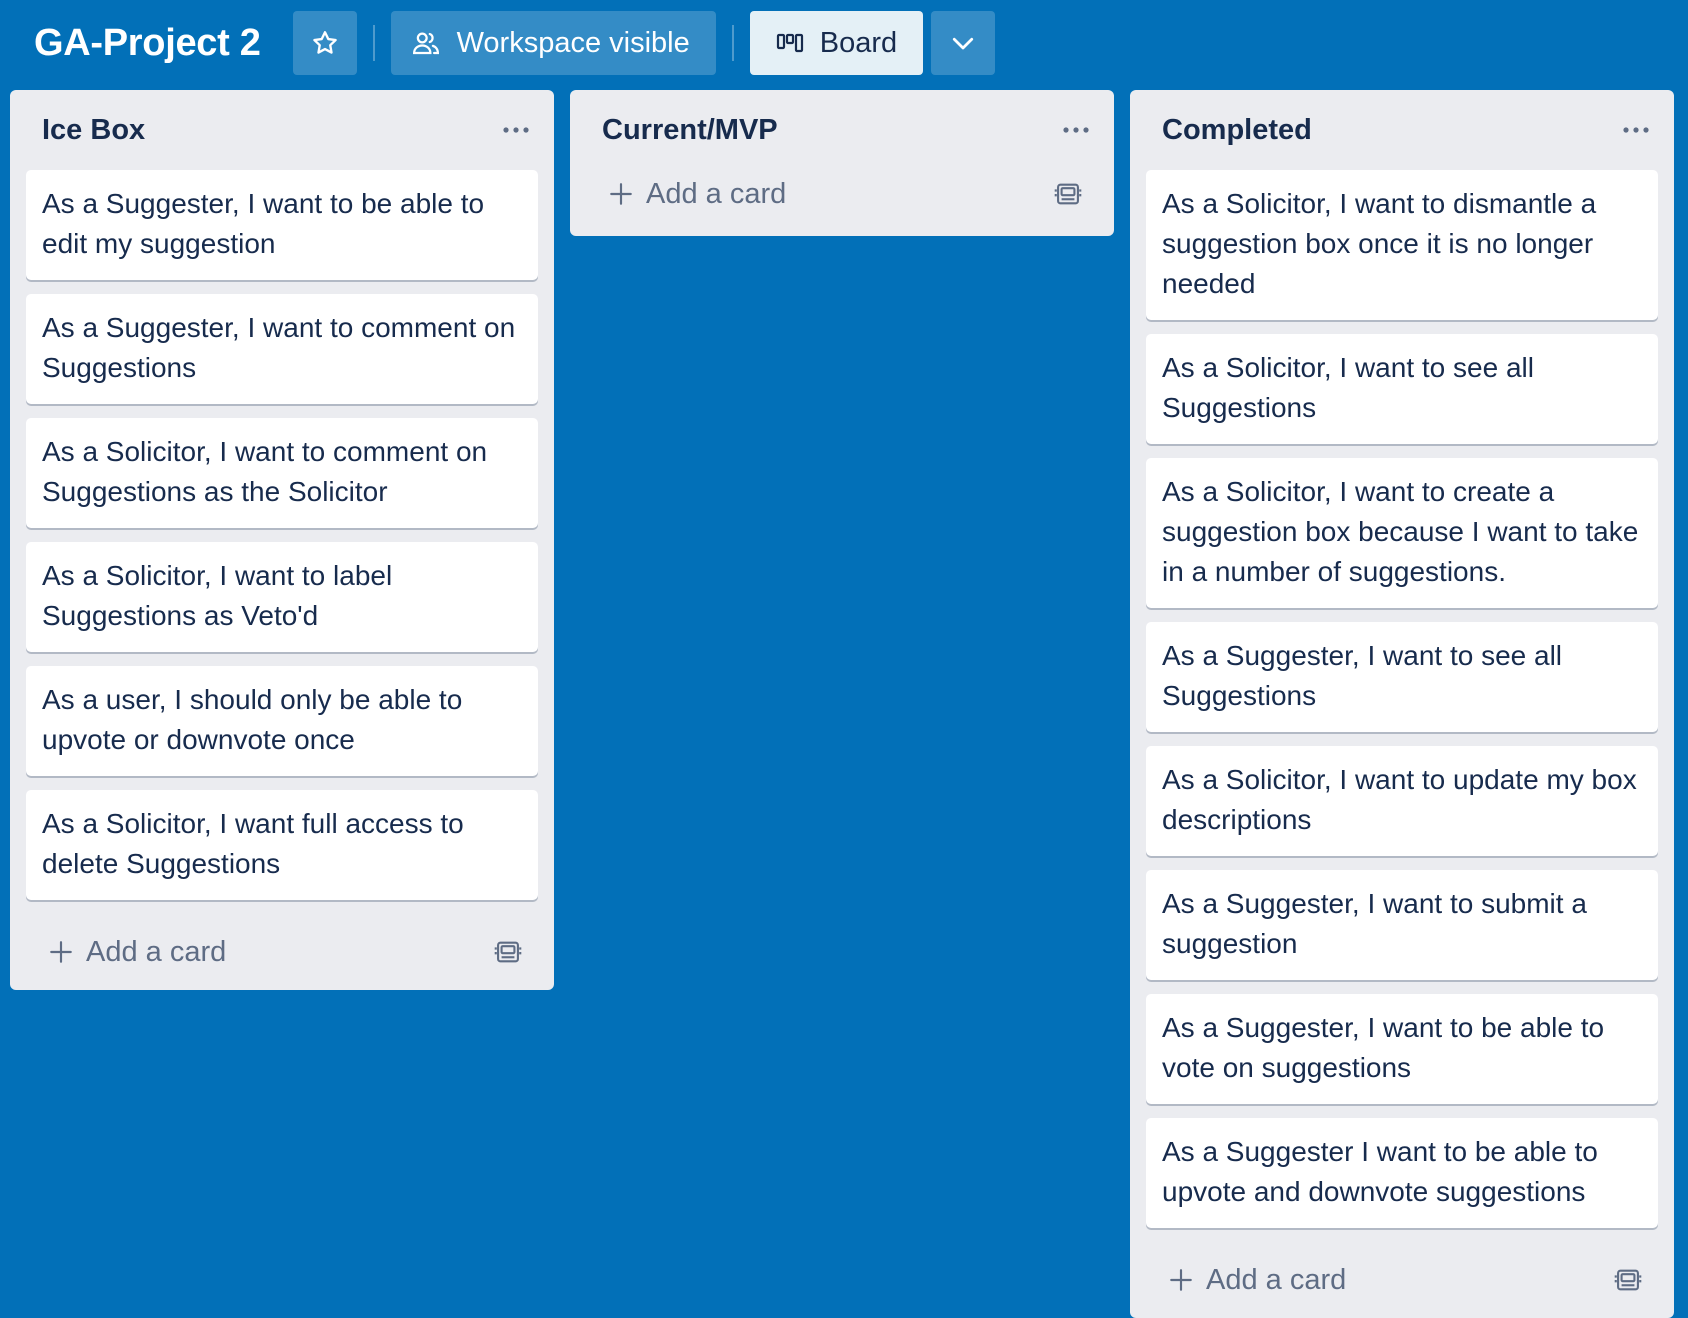 This screenshot has height=1318, width=1688. I want to click on star-icon, so click(324, 42).